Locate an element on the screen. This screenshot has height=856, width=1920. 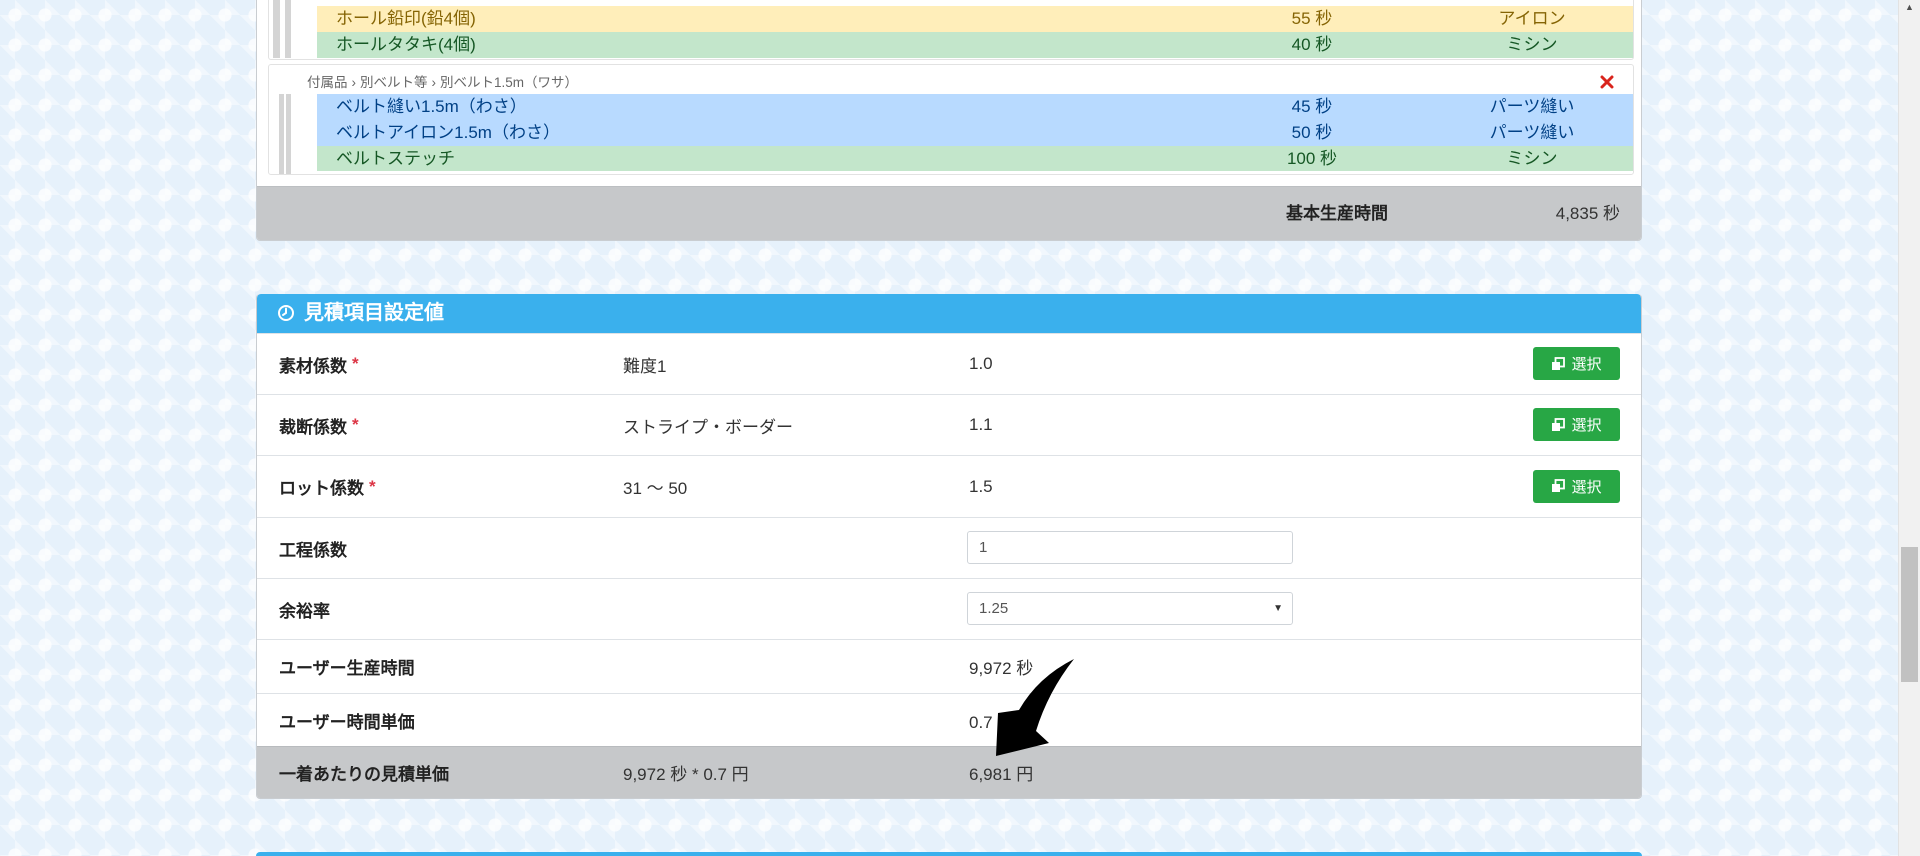
process-name: ベルトアイロン1.5m（わさ） is located at coordinates (448, 132).